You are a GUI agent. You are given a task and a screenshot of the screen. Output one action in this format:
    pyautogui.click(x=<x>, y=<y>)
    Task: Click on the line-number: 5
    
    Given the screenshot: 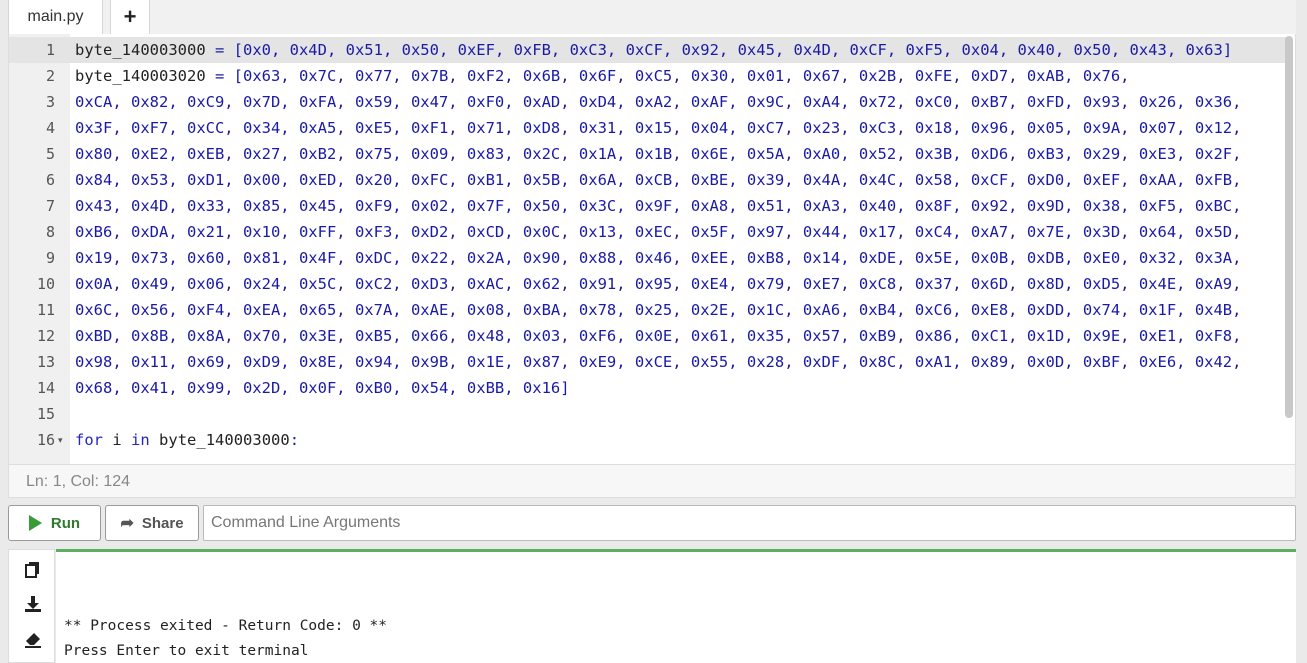 What is the action you would take?
    pyautogui.click(x=50, y=154)
    